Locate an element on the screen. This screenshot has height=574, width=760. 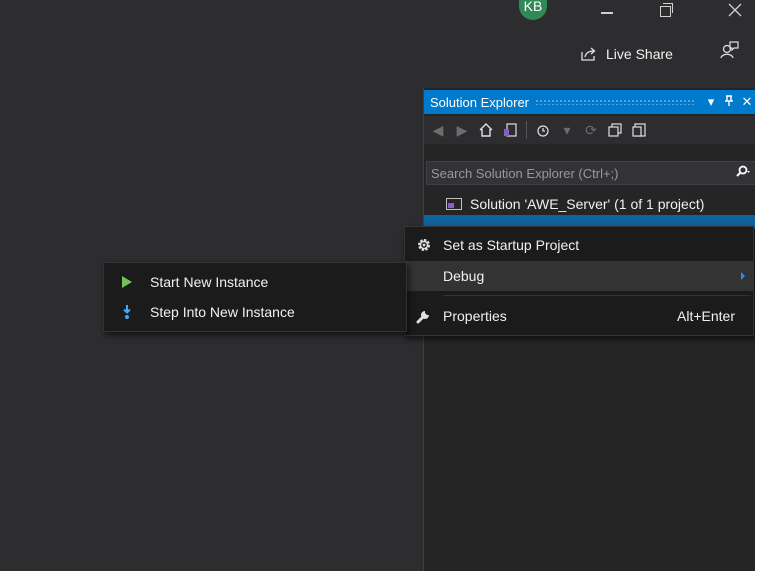
menu-item-label: Properties is located at coordinates (475, 316).